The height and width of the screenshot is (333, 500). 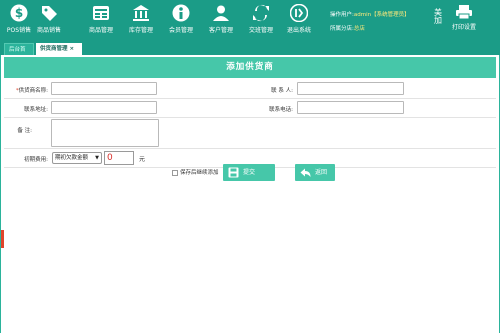 What do you see at coordinates (220, 30) in the screenshot?
I see `nav-label: 客户管理` at bounding box center [220, 30].